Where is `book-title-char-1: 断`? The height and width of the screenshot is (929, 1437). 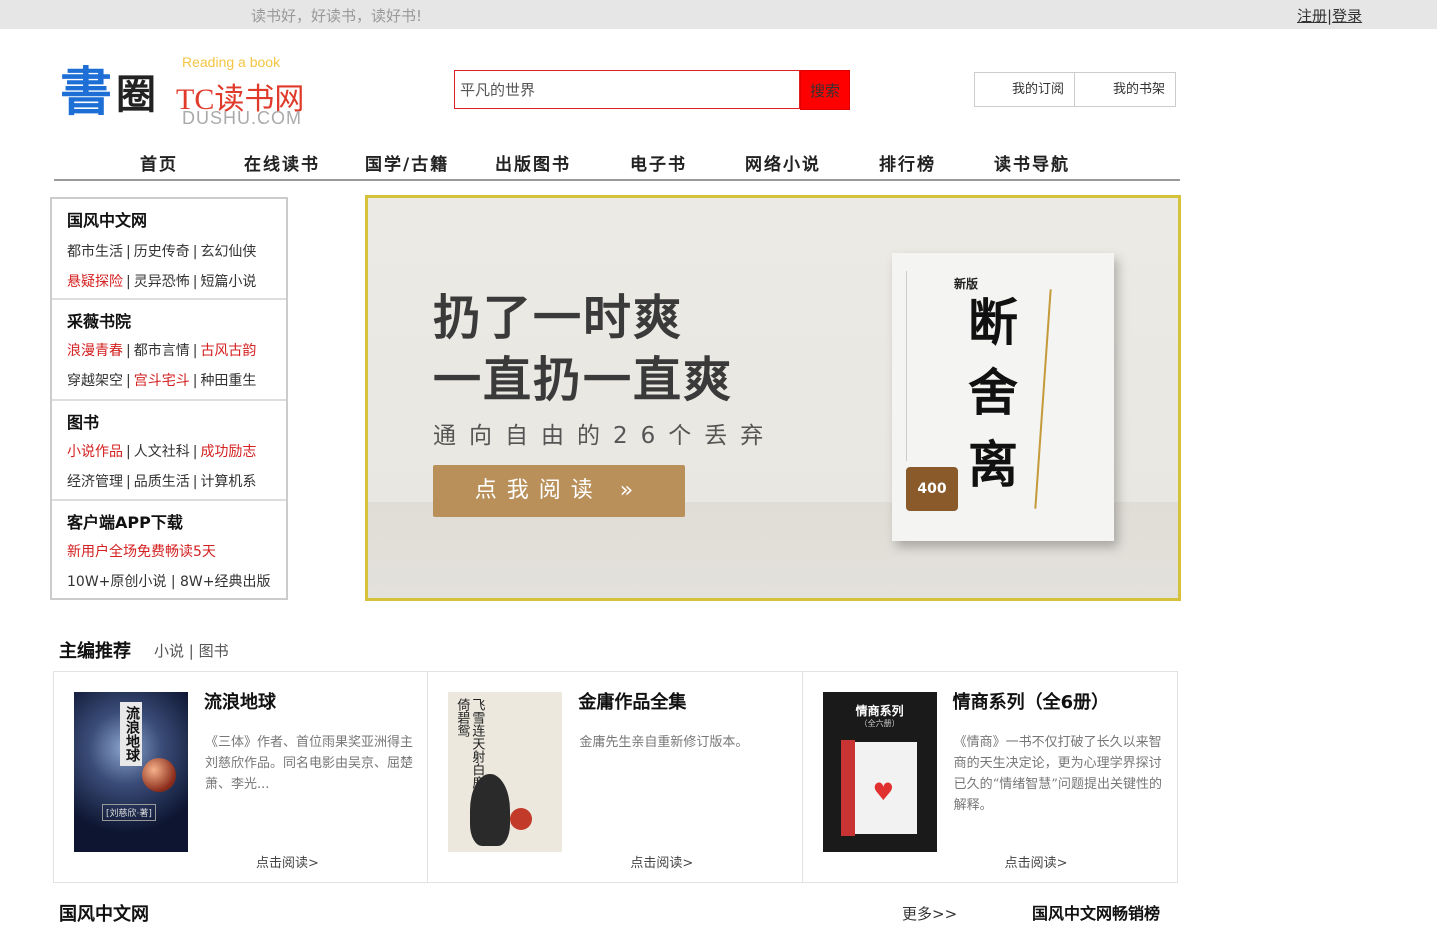 book-title-char-1: 断 is located at coordinates (993, 323).